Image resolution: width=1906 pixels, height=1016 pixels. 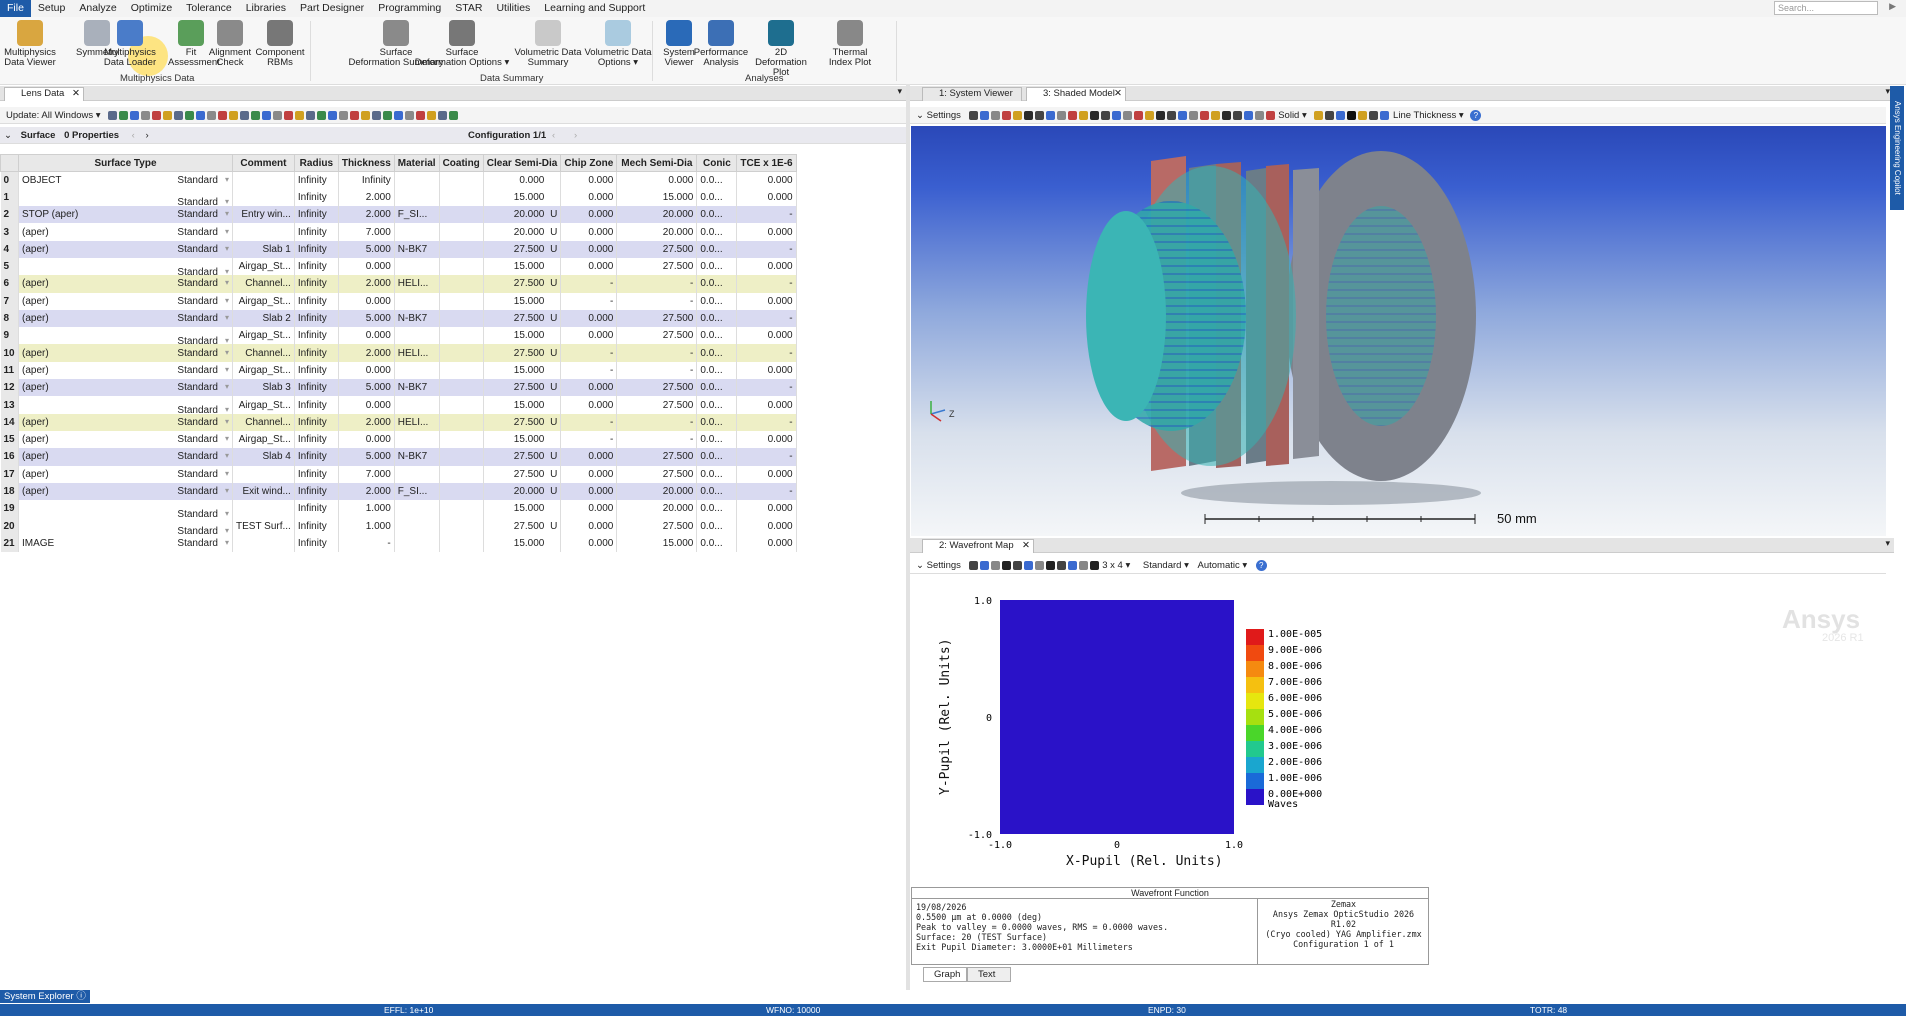 What do you see at coordinates (366, 163) in the screenshot?
I see `column-header: Thickness` at bounding box center [366, 163].